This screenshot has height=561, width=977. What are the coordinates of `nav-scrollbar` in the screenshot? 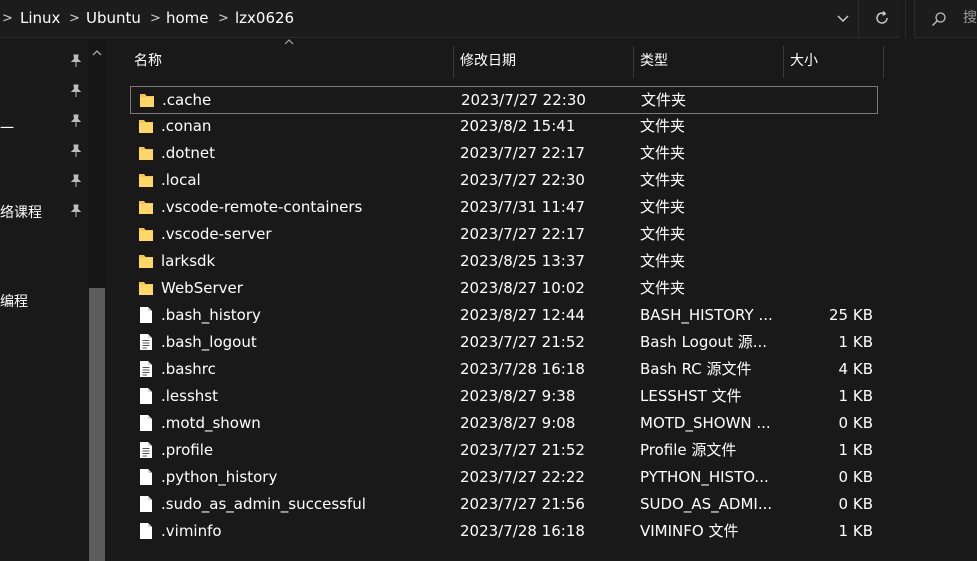 It's located at (97, 299).